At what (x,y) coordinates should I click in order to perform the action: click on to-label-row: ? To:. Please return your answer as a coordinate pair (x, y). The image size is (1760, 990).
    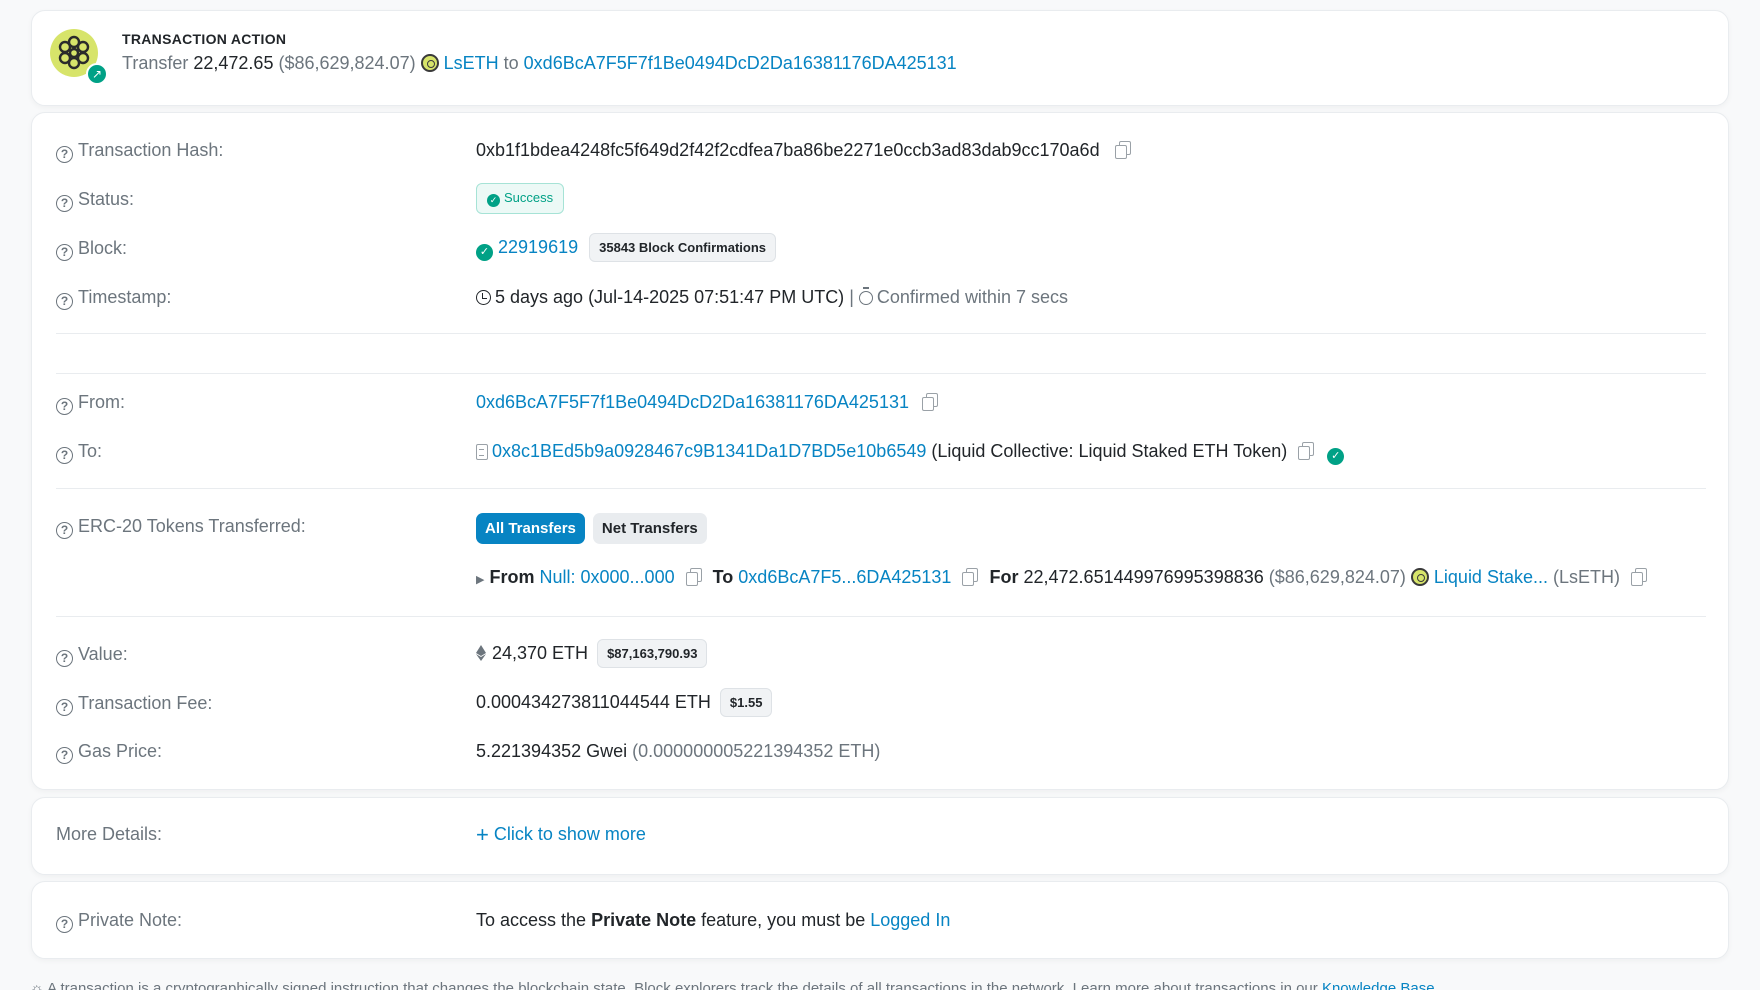
    Looking at the image, I should click on (79, 452).